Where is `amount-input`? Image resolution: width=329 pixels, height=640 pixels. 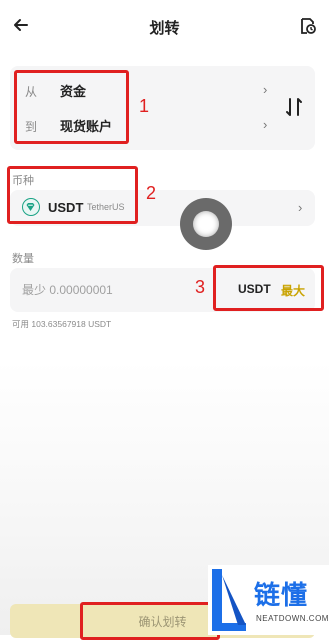
amount-input is located at coordinates (107, 290).